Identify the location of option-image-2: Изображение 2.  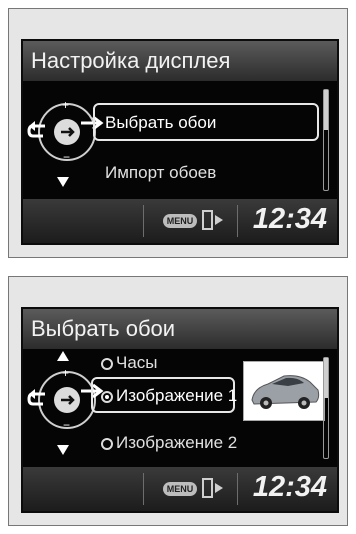
(169, 443).